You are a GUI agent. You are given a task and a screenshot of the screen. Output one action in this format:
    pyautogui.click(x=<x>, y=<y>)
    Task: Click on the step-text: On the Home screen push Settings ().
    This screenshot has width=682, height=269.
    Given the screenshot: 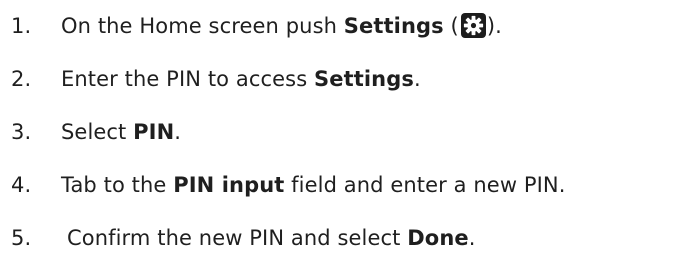 What is the action you would take?
    pyautogui.click(x=281, y=26)
    